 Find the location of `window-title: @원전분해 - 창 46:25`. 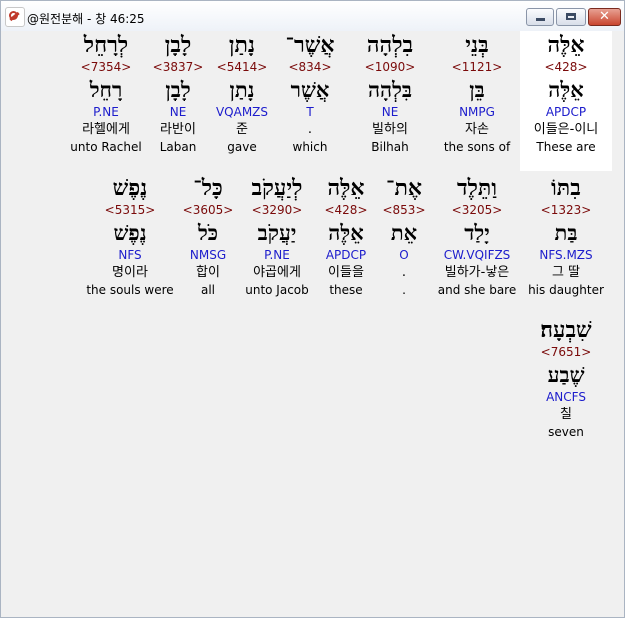

window-title: @원전분해 - 창 46:25 is located at coordinates (86, 19).